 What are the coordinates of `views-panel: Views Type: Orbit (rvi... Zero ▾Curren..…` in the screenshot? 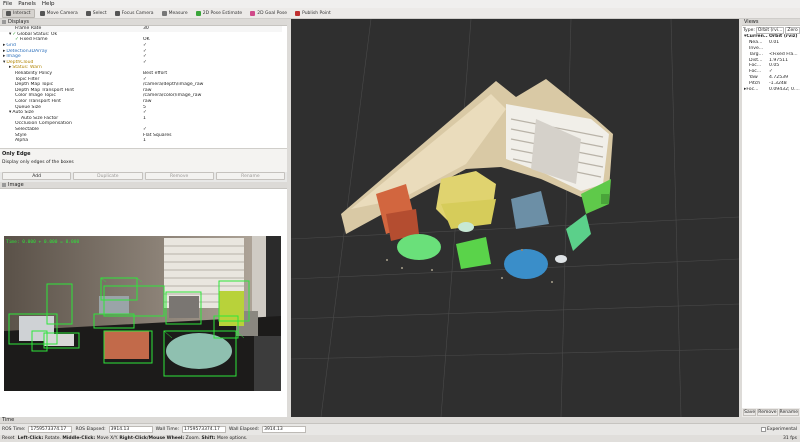 It's located at (771, 218).